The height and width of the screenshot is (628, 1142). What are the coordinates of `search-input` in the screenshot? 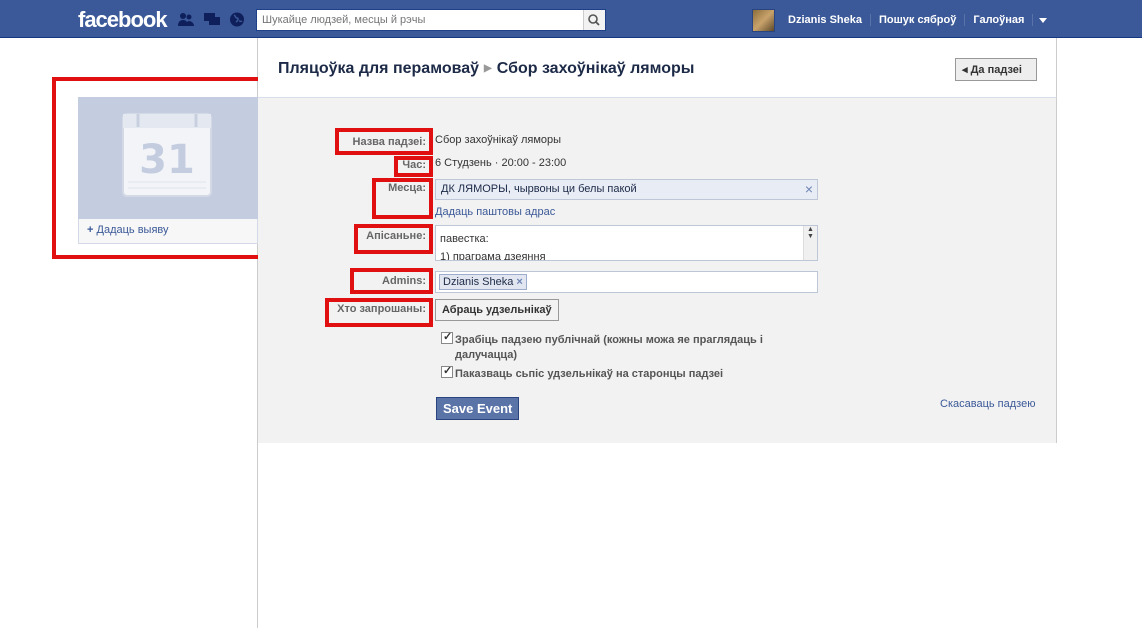 It's located at (419, 20).